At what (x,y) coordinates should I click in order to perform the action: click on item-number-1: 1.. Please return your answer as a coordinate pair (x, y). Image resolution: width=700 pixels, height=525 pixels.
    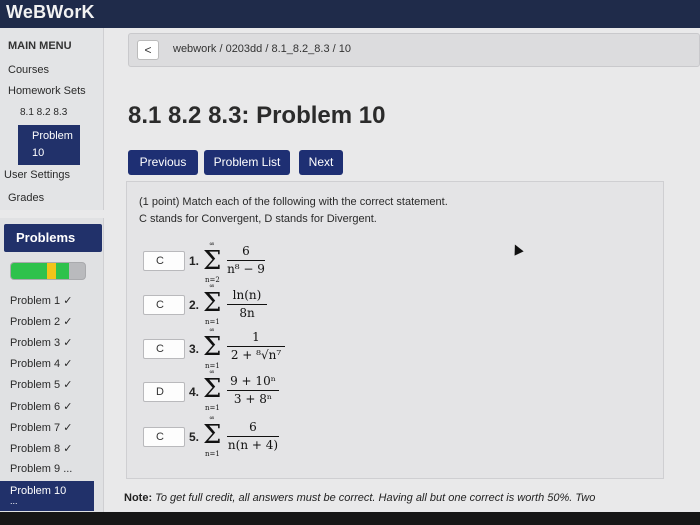
    Looking at the image, I should click on (194, 261).